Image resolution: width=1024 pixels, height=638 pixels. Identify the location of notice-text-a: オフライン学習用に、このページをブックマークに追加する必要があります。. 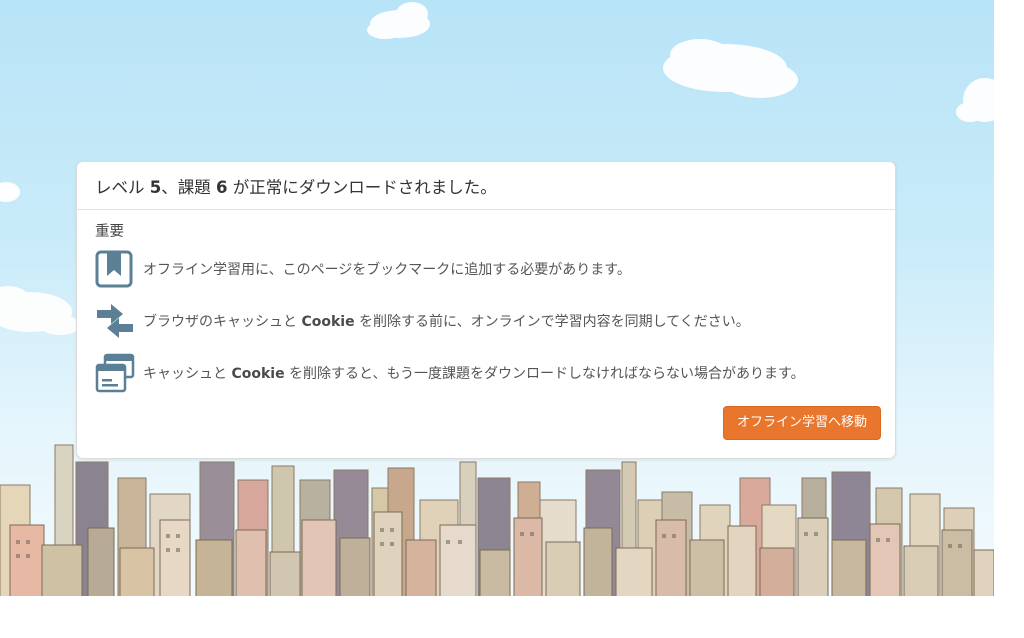
(387, 270).